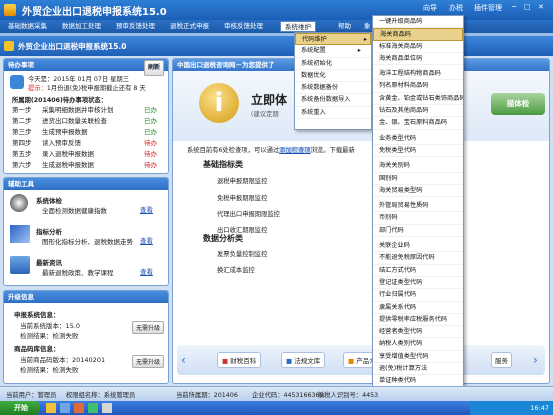 The height and width of the screenshot is (415, 553). I want to click on code-menu-item: 退(免)税计算方法, so click(418, 369).